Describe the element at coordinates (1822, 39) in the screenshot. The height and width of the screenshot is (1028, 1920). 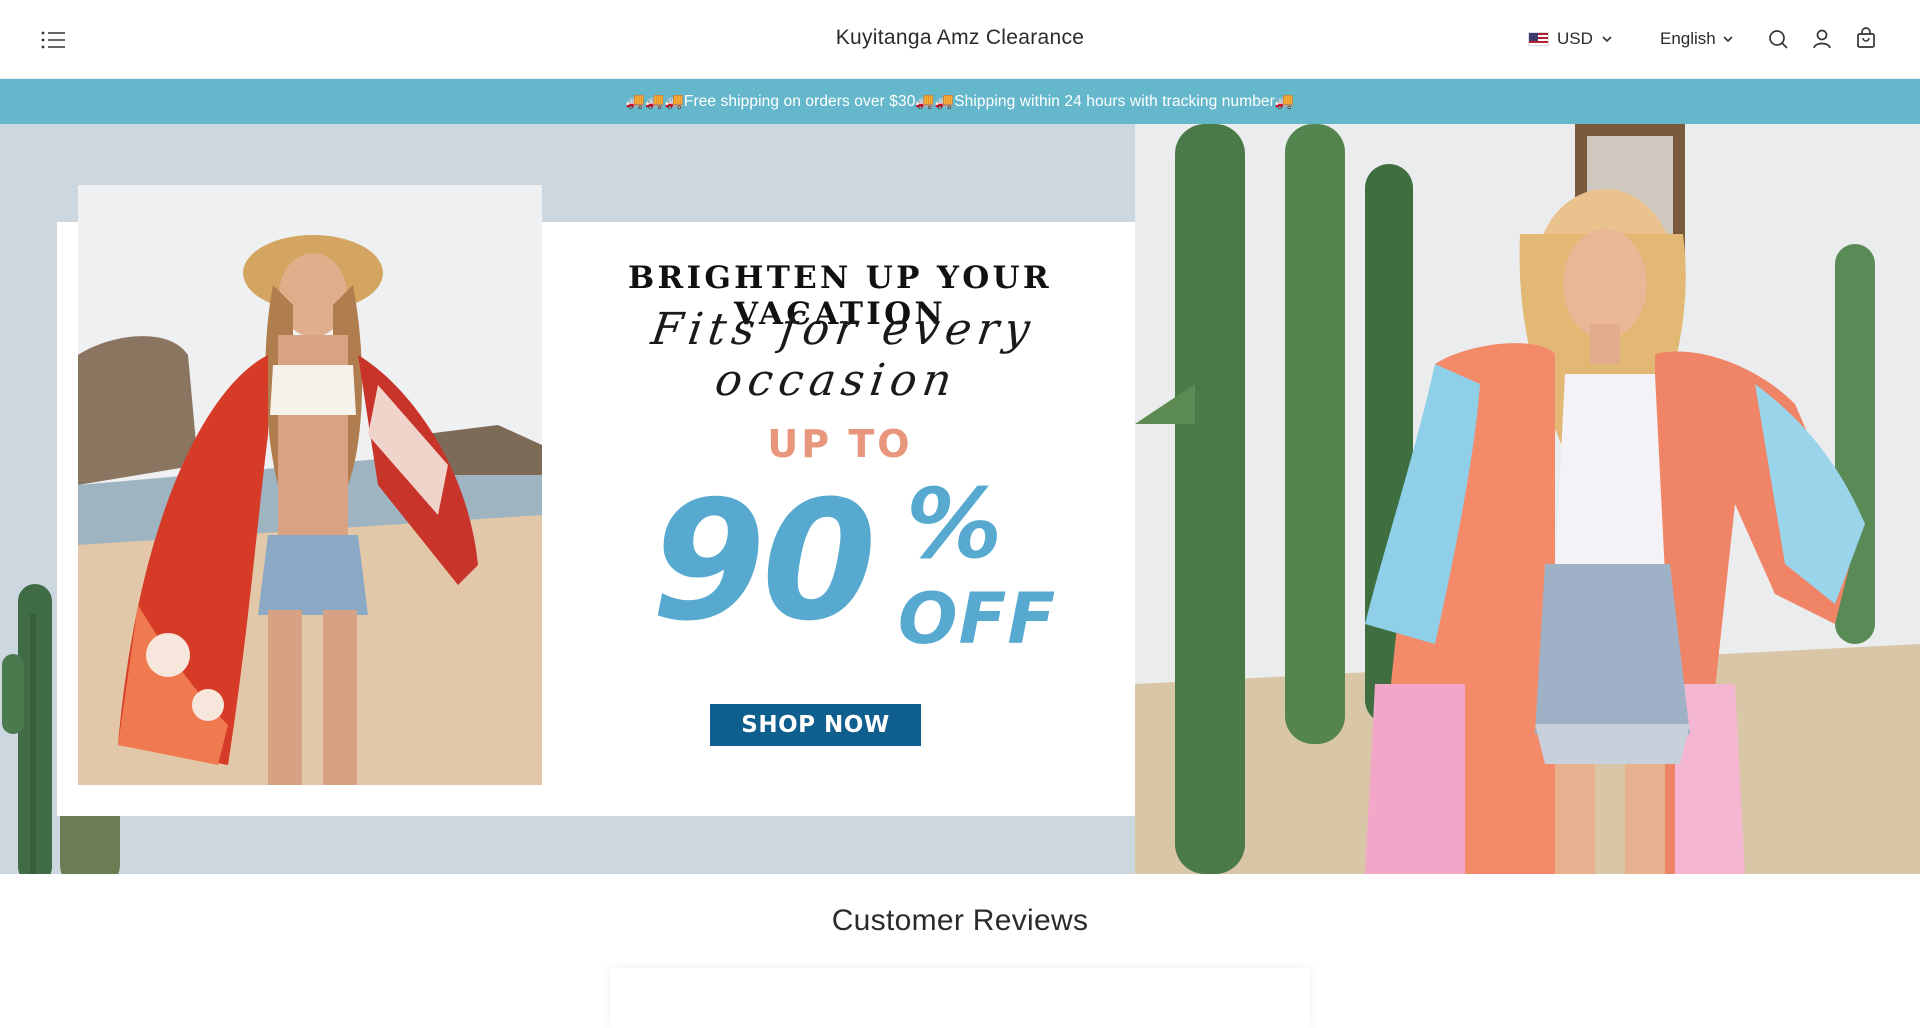
I see `account-icon` at that location.